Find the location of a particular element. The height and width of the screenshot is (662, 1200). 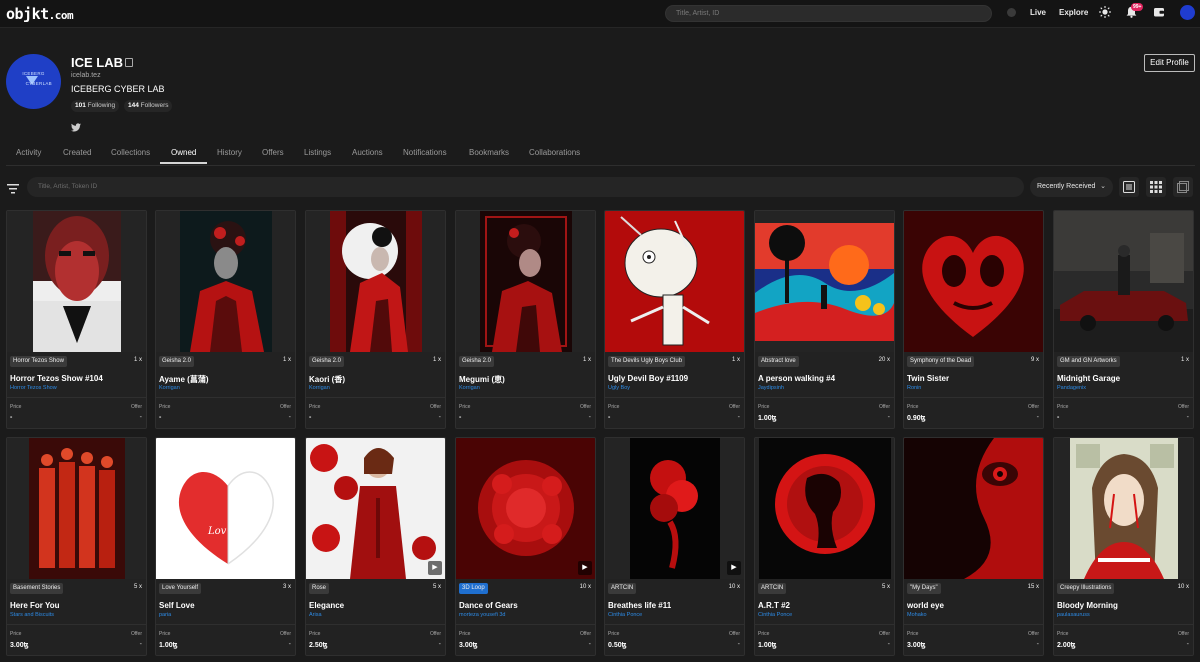

objkt-logo: objkt.com is located at coordinates (40, 14).